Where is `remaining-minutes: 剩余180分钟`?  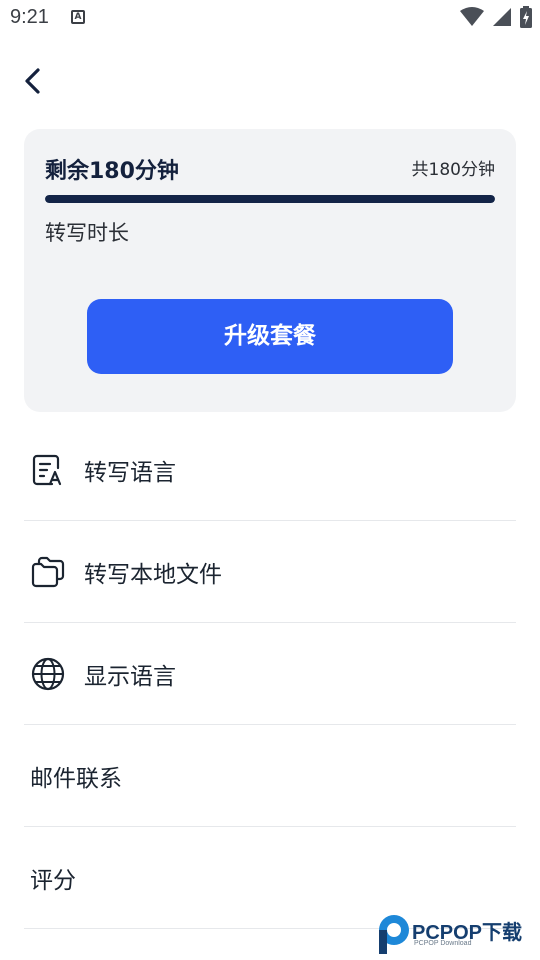 remaining-minutes: 剩余180分钟 is located at coordinates (112, 171).